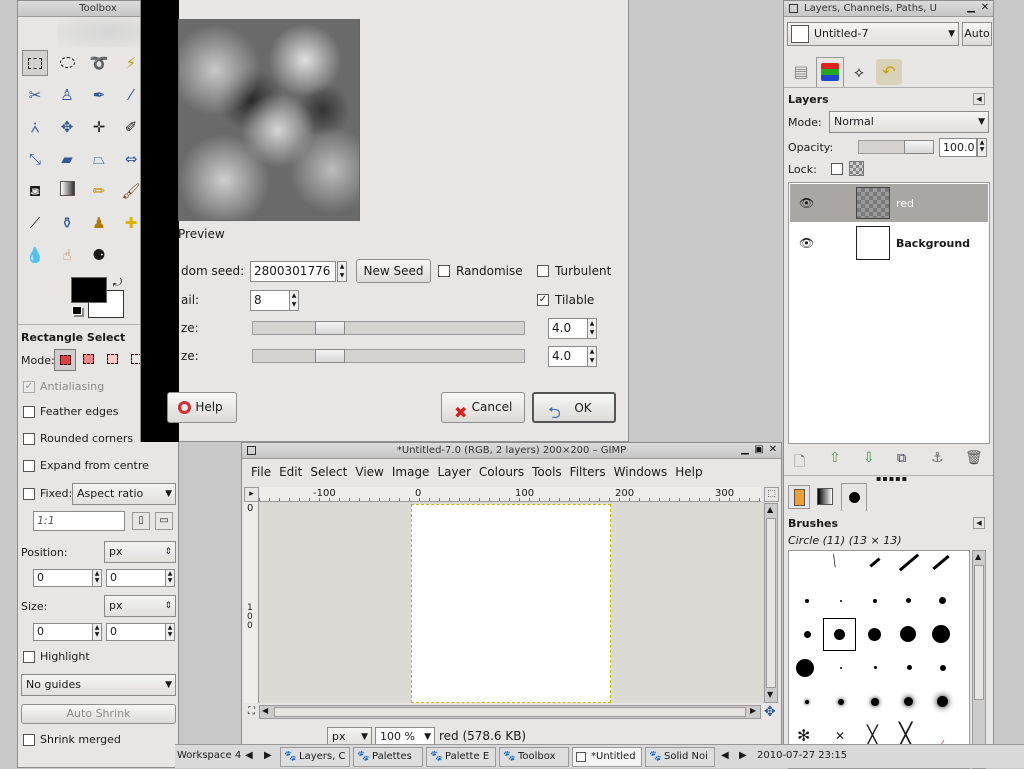  I want to click on brush-scrollbar: ▲, so click(979, 659).